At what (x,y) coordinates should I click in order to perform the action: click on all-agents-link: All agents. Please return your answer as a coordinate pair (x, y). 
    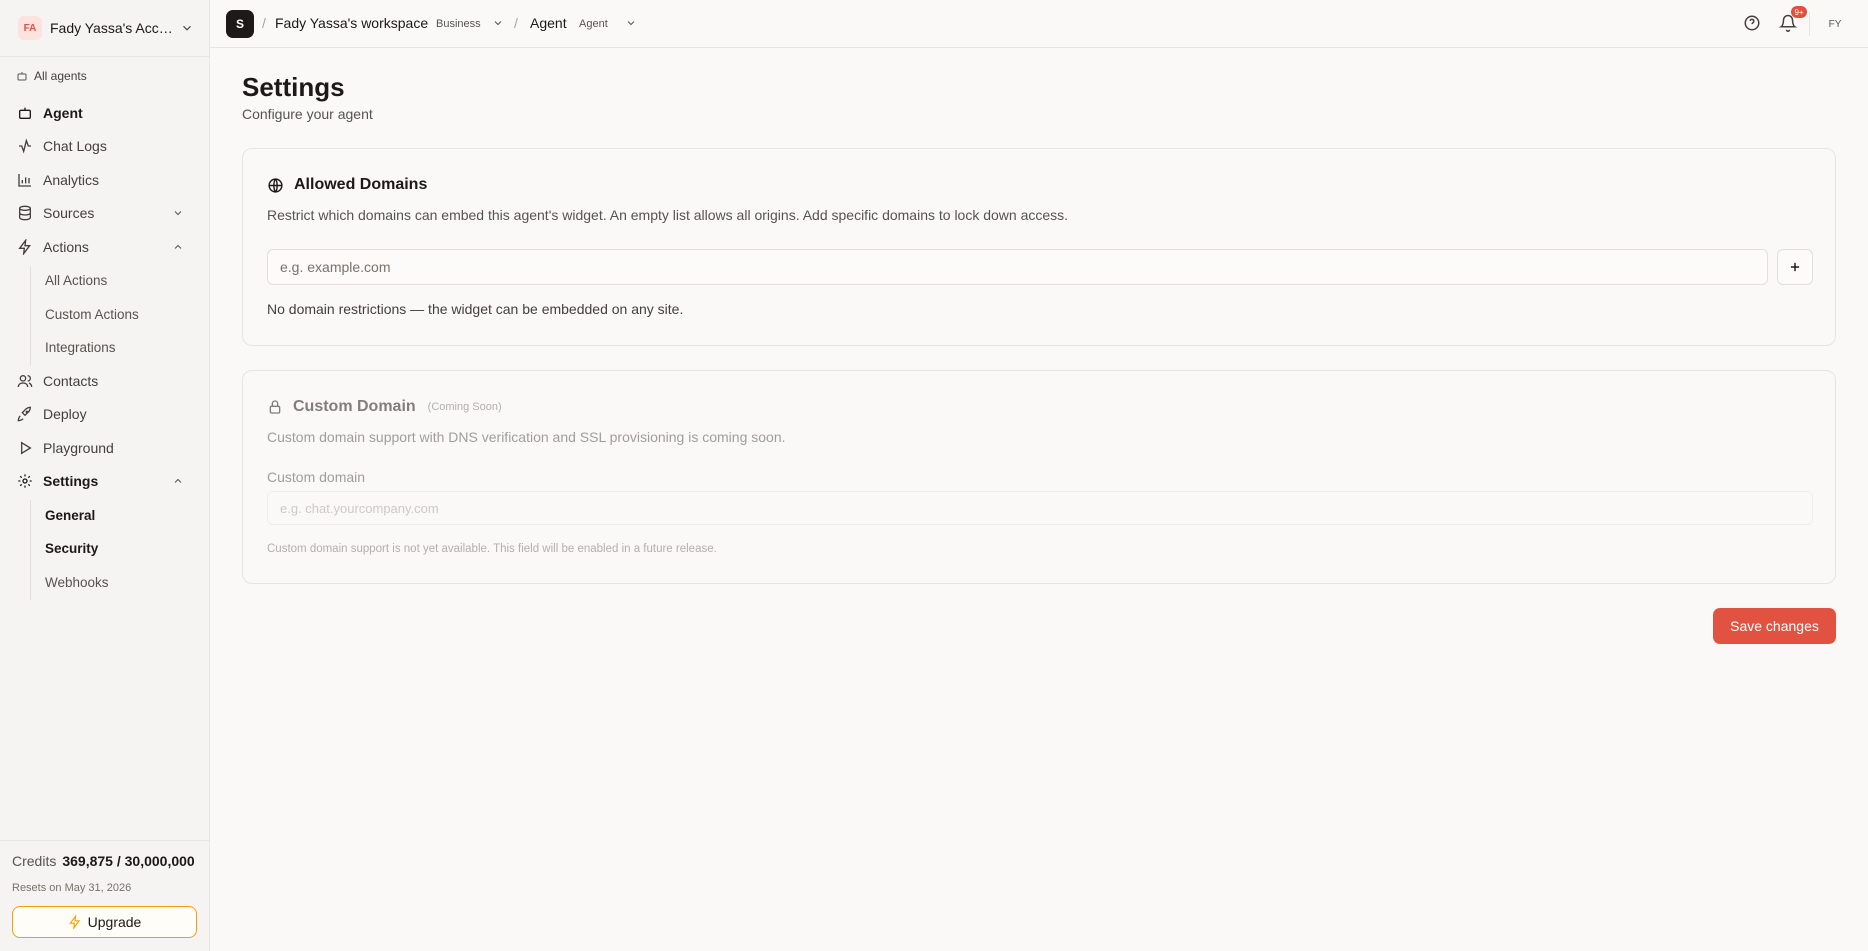
    Looking at the image, I should click on (51, 76).